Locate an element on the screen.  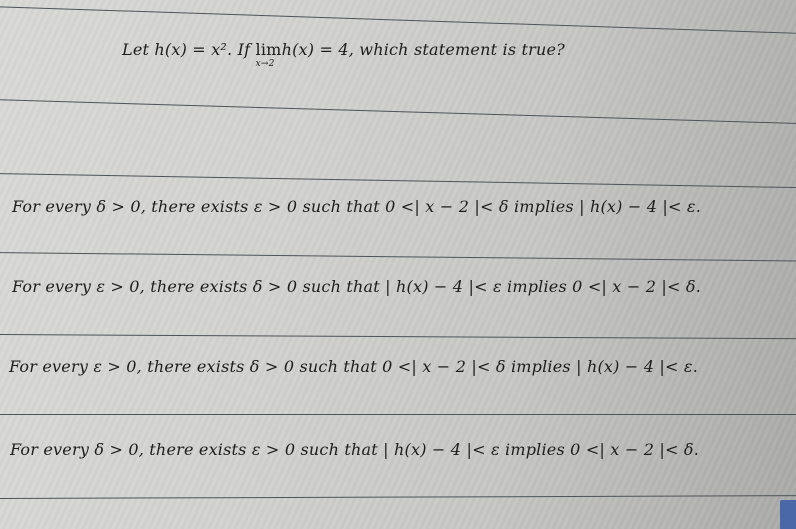
question-suffix: h(x) = 4, which statement is true? is located at coordinates (423, 49).